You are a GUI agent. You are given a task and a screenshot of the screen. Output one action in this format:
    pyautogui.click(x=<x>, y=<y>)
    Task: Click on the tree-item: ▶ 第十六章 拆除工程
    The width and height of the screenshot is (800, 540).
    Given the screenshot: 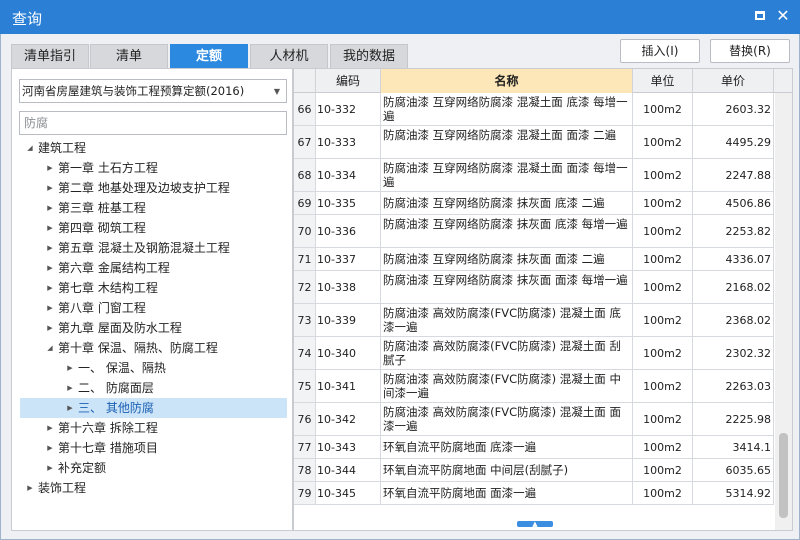 What is the action you would take?
    pyautogui.click(x=153, y=428)
    